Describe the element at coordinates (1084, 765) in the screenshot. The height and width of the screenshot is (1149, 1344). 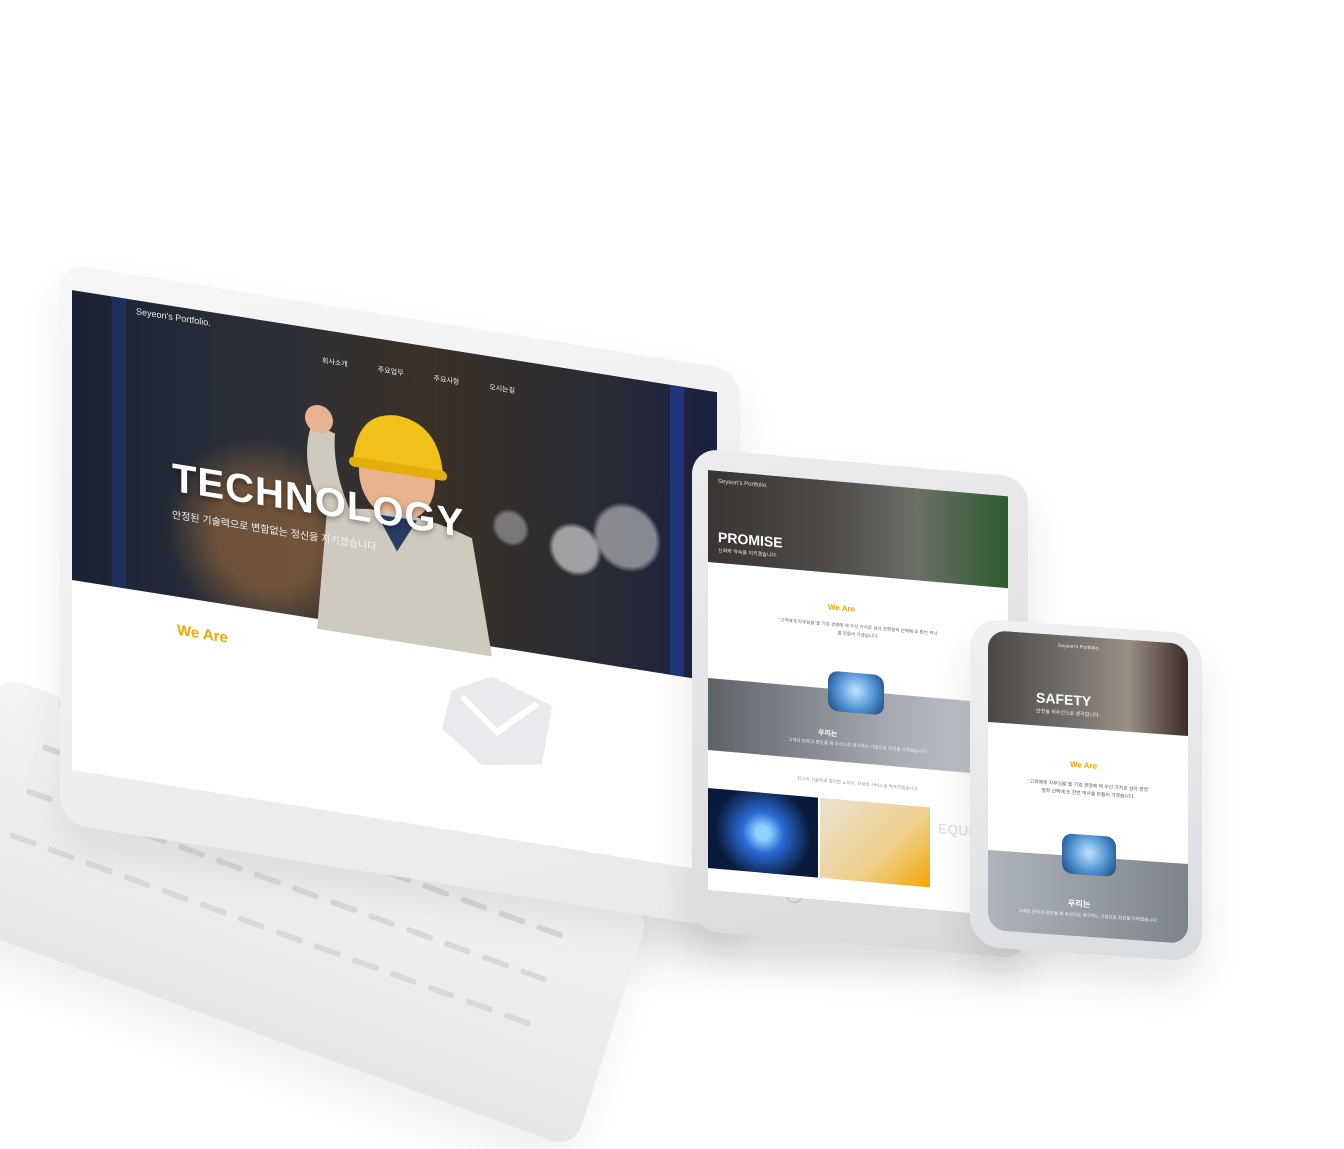
I see `phone-section-title: We Are` at that location.